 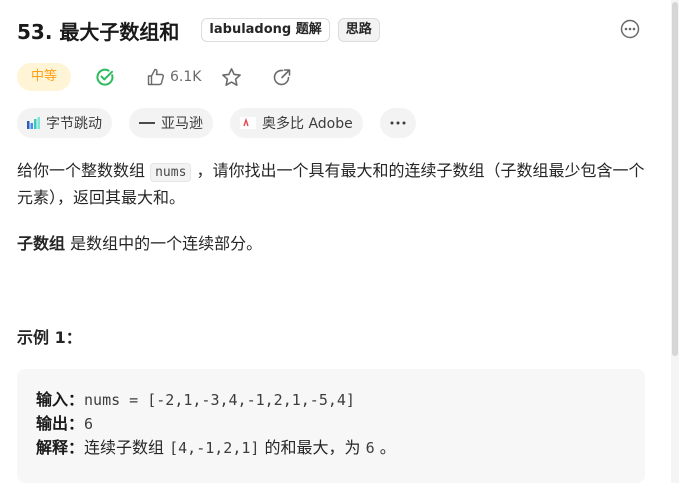 I want to click on explain-label: 解释：, so click(x=60, y=447).